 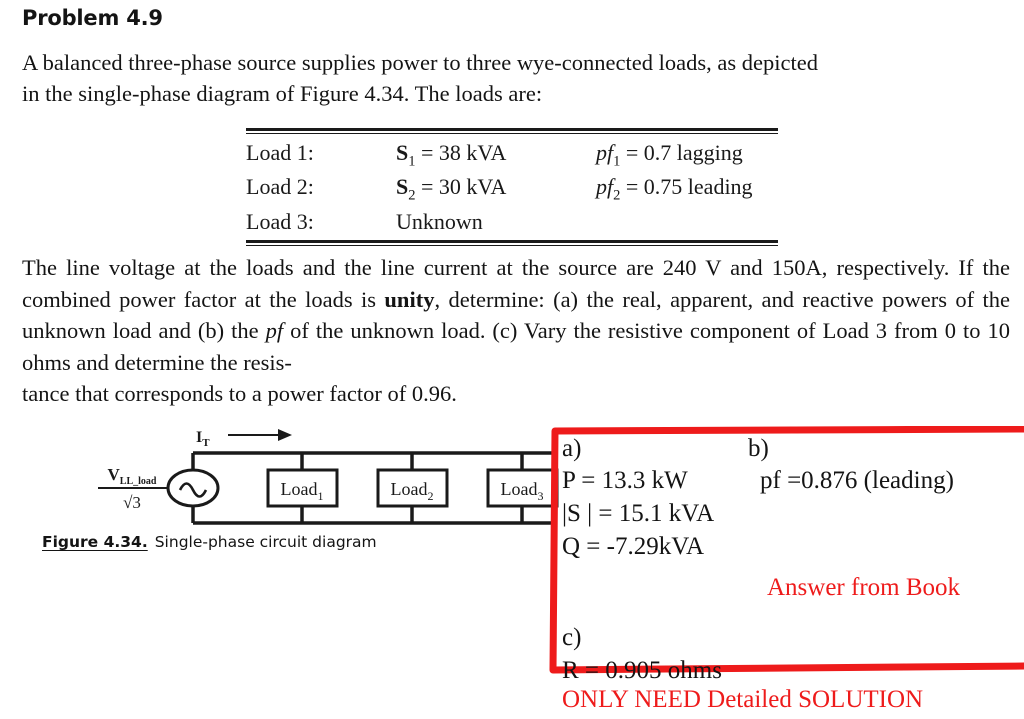 What do you see at coordinates (512, 222) in the screenshot?
I see `table-row: Load 3: Unknown` at bounding box center [512, 222].